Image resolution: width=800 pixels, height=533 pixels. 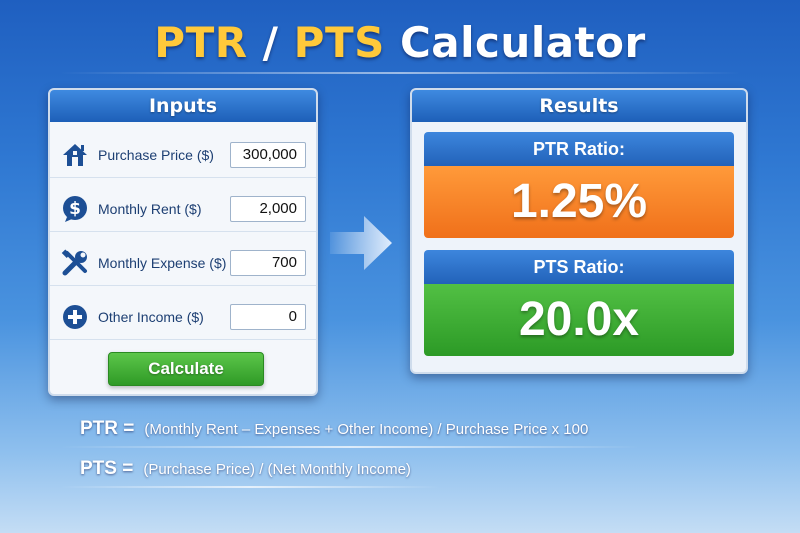 I want to click on calculate-button: Calculate, so click(x=186, y=369).